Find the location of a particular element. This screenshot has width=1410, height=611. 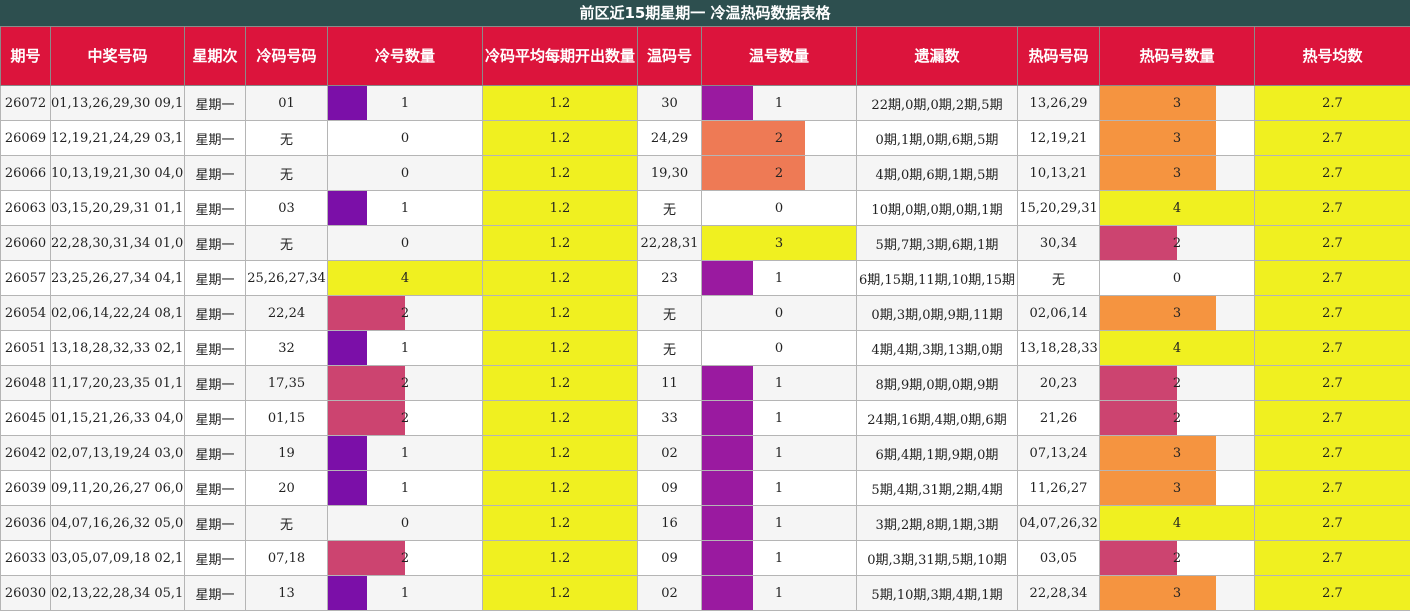

cell-cold-codes: 01,15 is located at coordinates (287, 418).